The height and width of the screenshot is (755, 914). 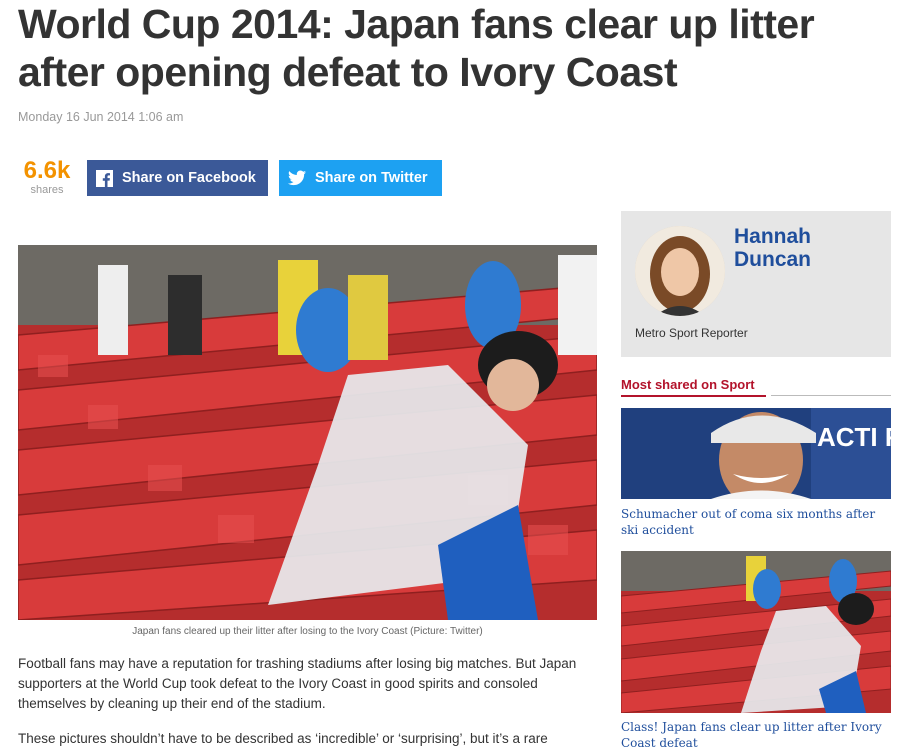 What do you see at coordinates (854, 437) in the screenshot?
I see `thumbnail-banner-text: ACTI ROAD S` at bounding box center [854, 437].